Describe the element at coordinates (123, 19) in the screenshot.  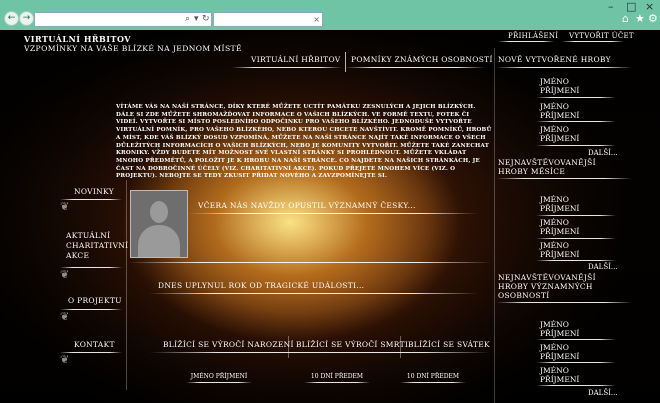
I see `address-bar: ⌕ ▾ ↻` at that location.